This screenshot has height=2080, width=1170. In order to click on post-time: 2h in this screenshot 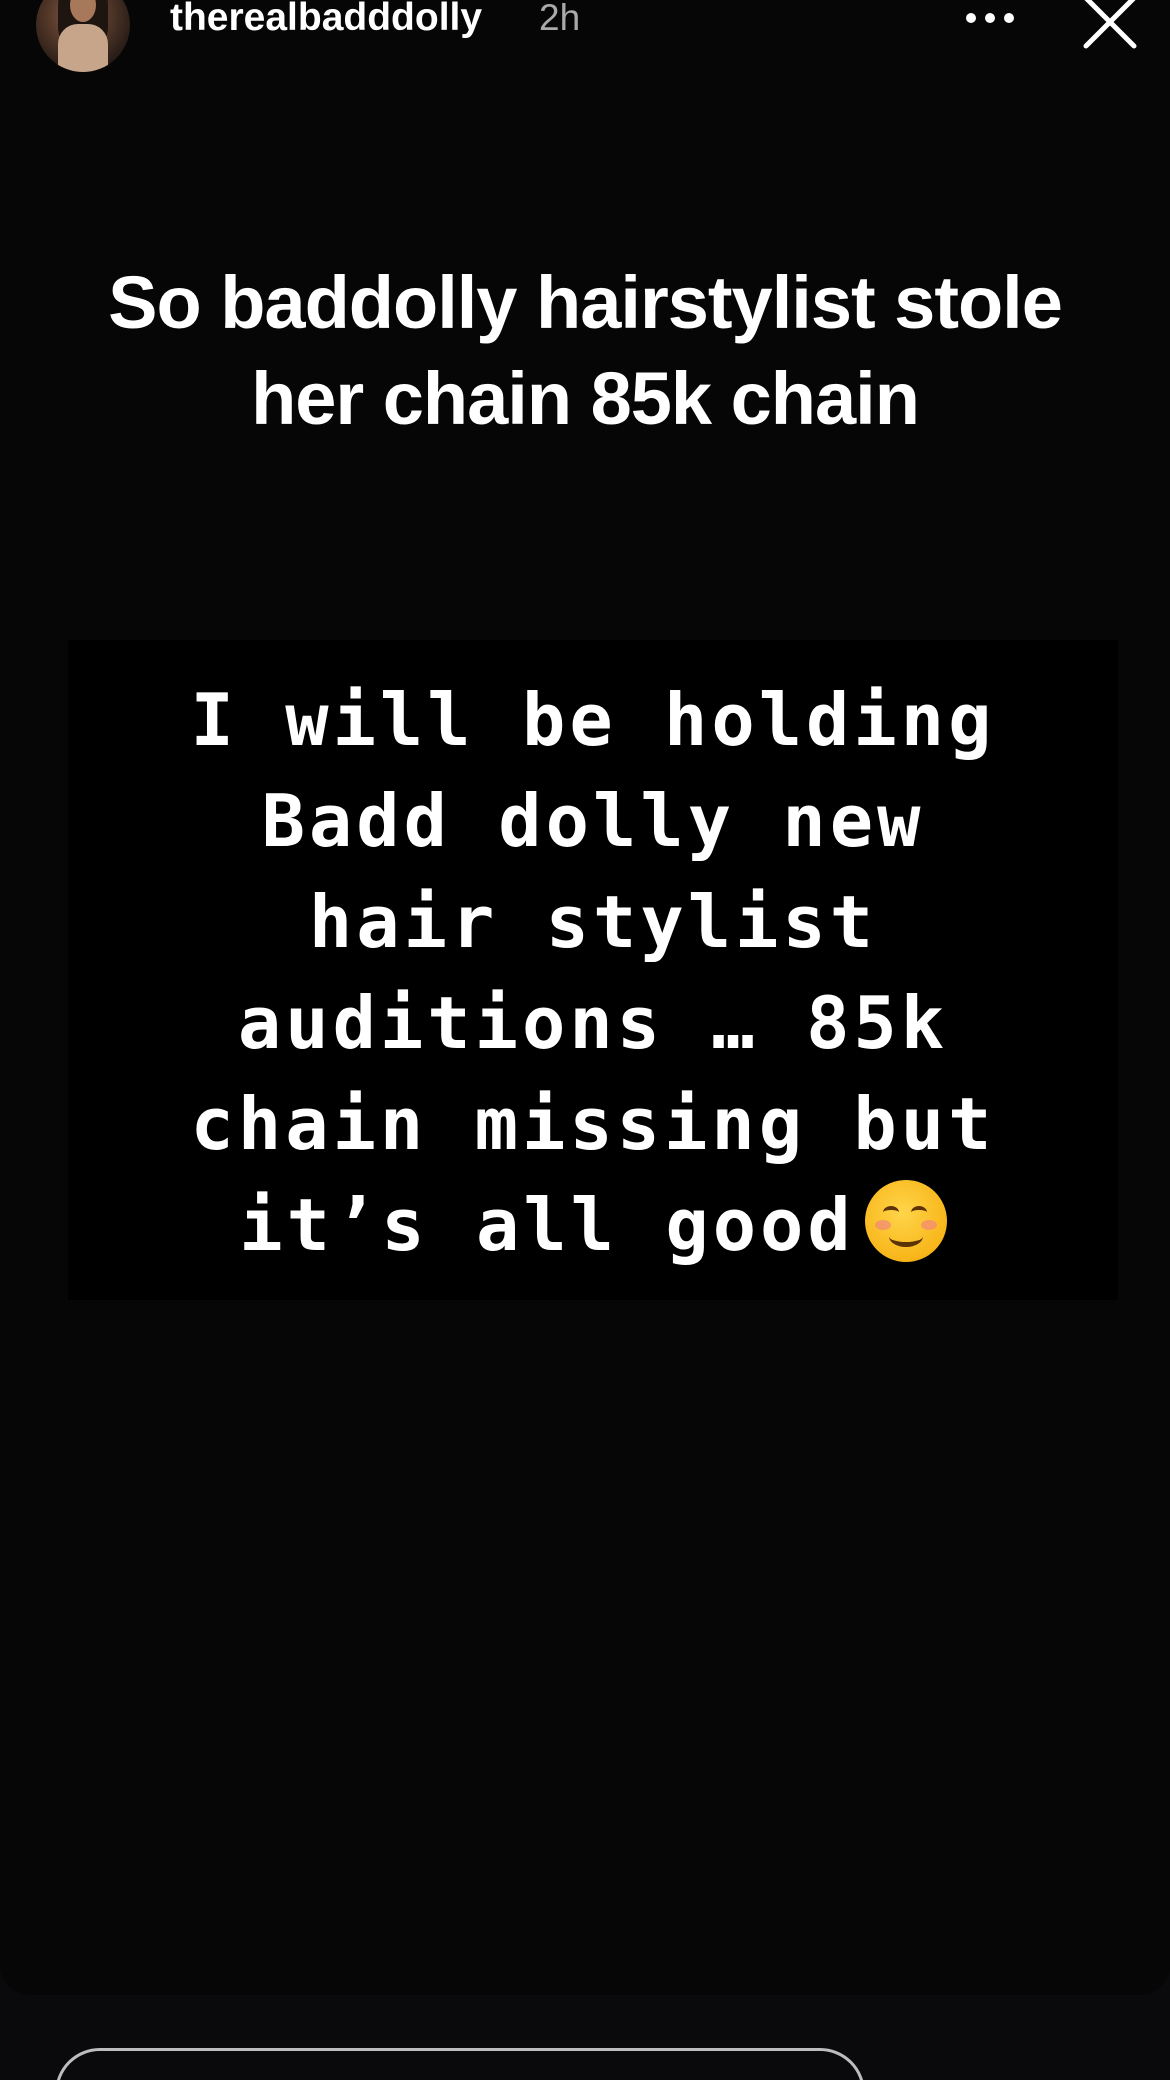, I will do `click(560, 19)`.